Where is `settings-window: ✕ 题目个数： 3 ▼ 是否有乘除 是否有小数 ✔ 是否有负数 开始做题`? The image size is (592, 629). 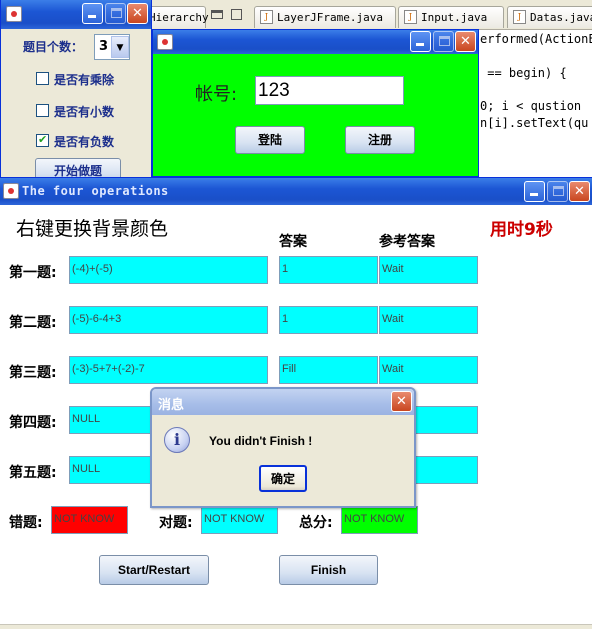
settings-window: ✕ 题目个数： 3 ▼ 是否有乘除 是否有小数 ✔ 是否有负数 开始做题 is located at coordinates (76, 92).